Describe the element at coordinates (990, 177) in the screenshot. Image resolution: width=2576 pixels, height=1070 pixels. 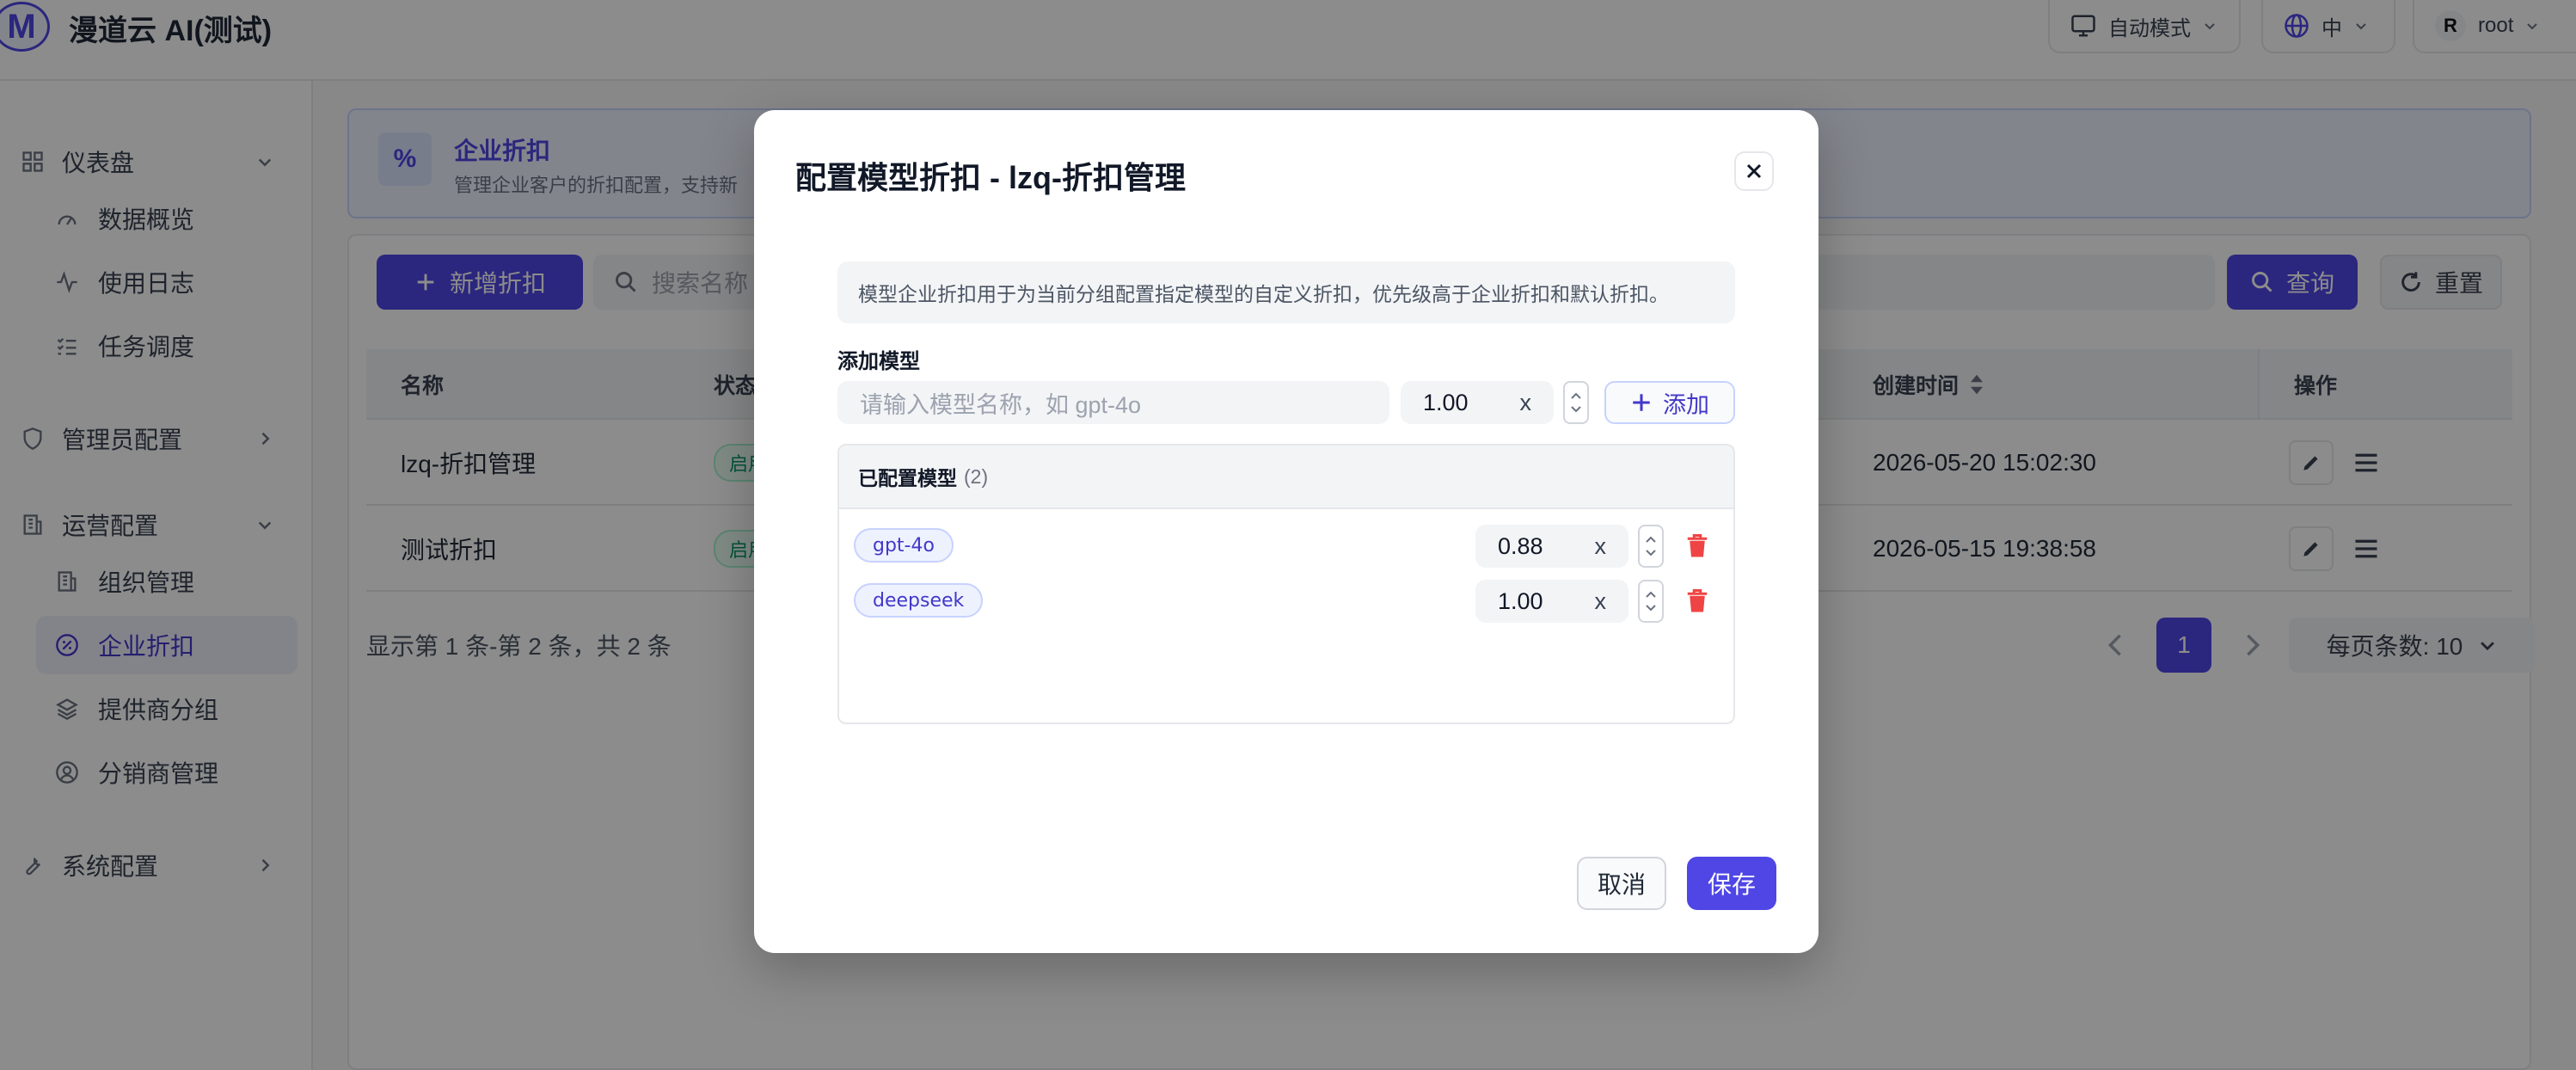
I see `dialog-title: 配置模型折扣 - lzq-折扣管理` at that location.